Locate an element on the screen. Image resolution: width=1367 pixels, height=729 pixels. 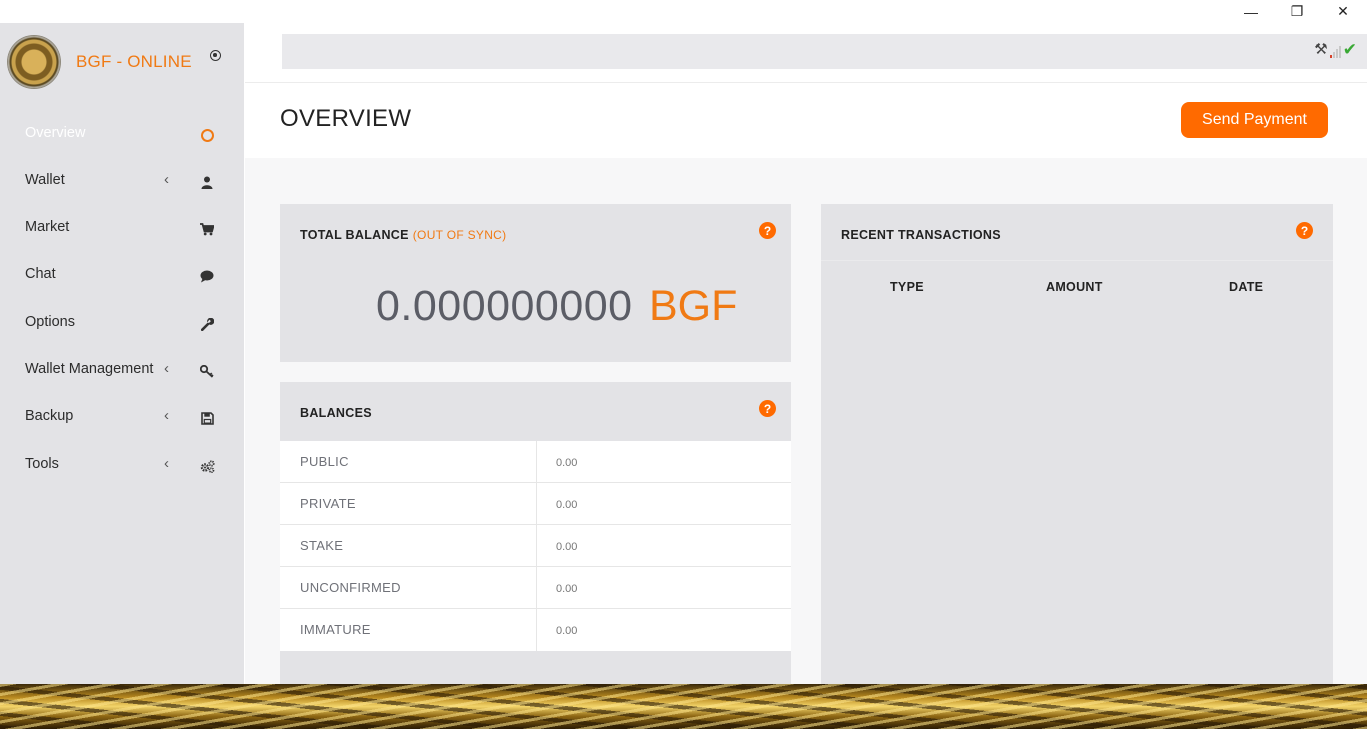
total-balance-title: TOTAL BALANCE (OUT OF SYNC) is located at coordinates (403, 235).